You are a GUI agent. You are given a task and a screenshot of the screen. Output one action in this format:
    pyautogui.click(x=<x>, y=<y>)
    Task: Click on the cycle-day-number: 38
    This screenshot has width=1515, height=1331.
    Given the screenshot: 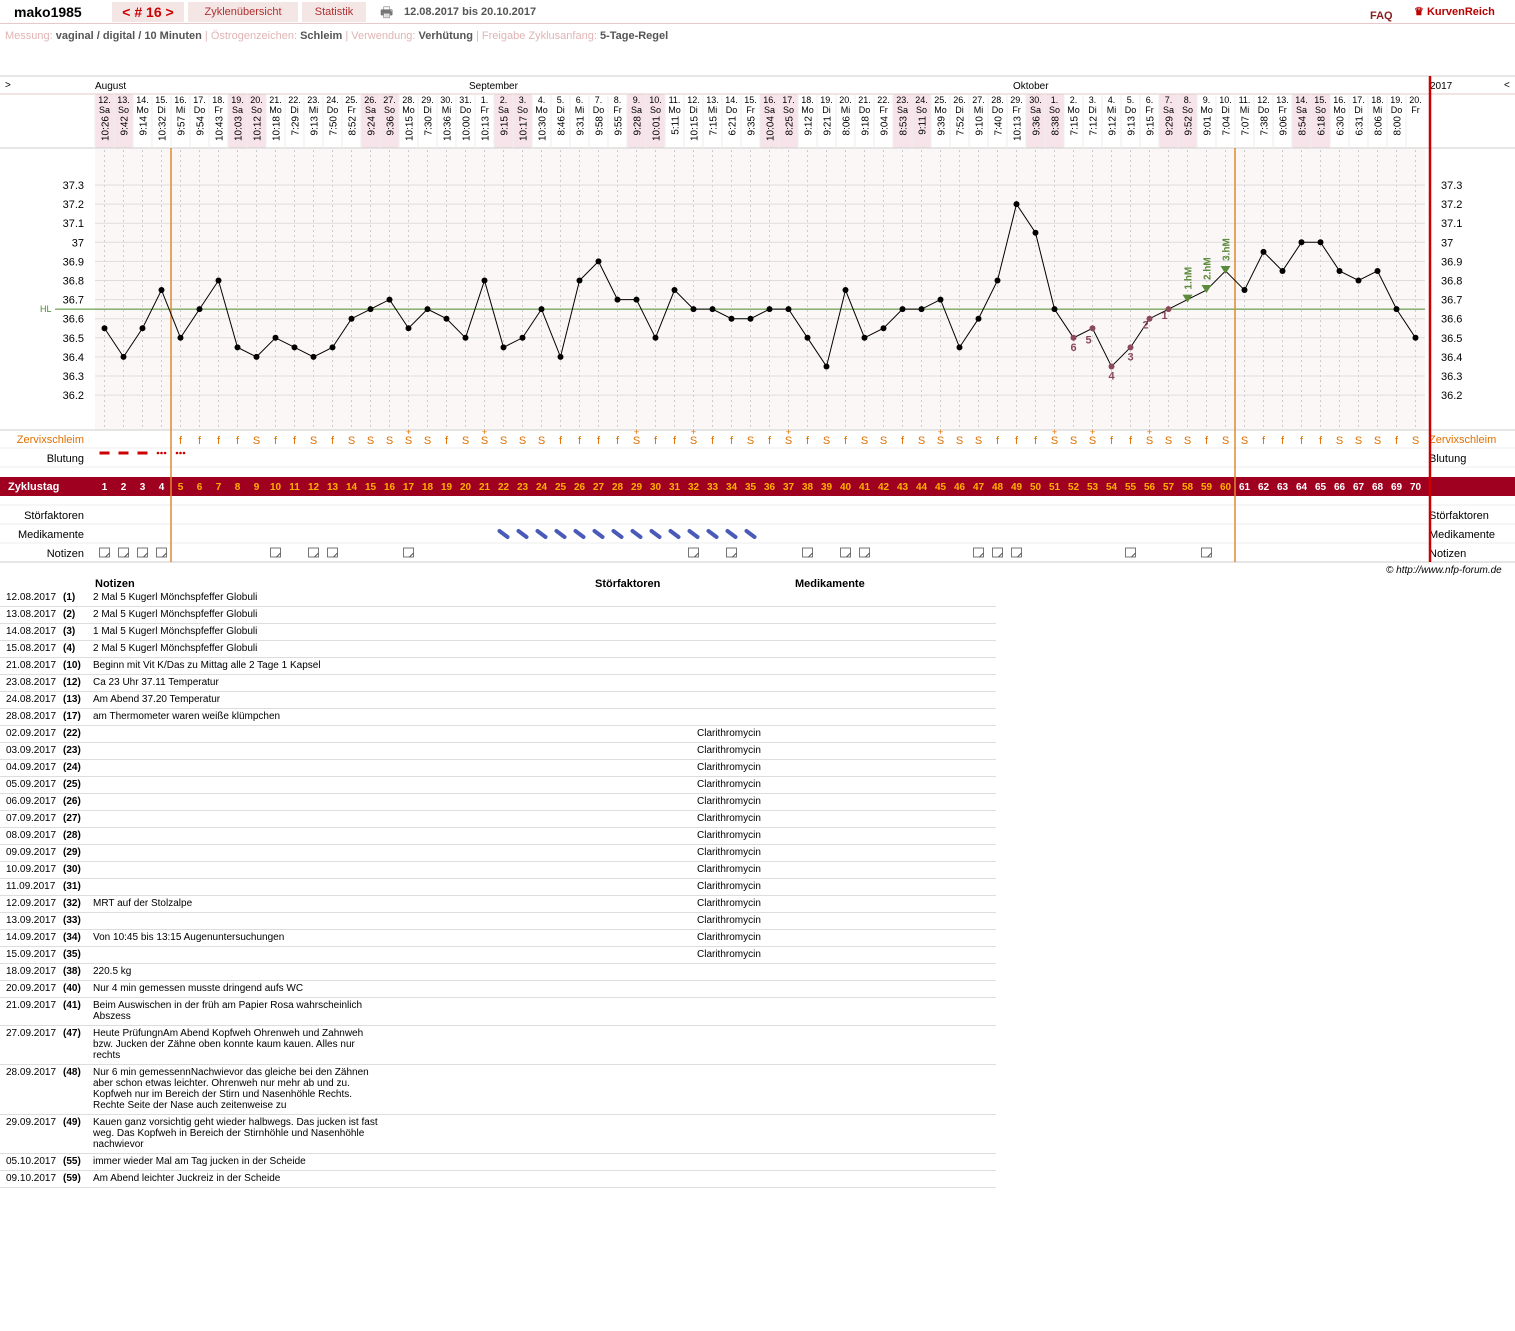 What is the action you would take?
    pyautogui.click(x=808, y=487)
    